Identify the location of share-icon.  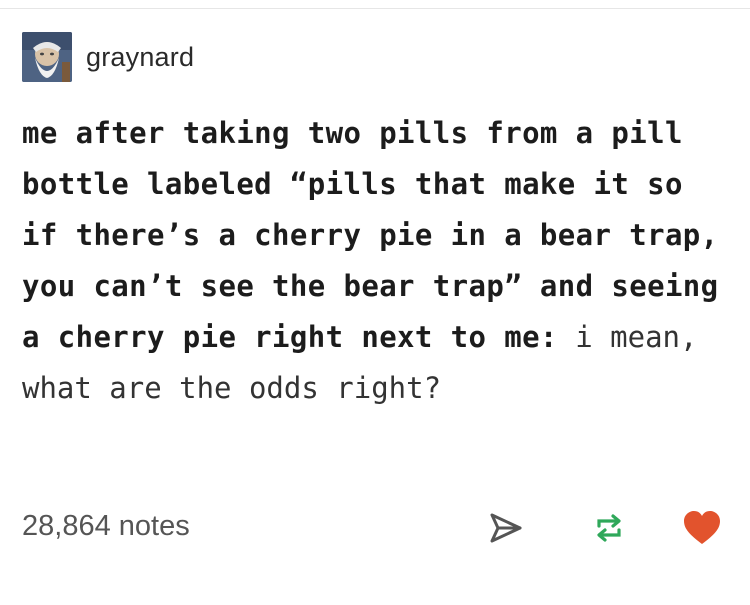
(506, 528).